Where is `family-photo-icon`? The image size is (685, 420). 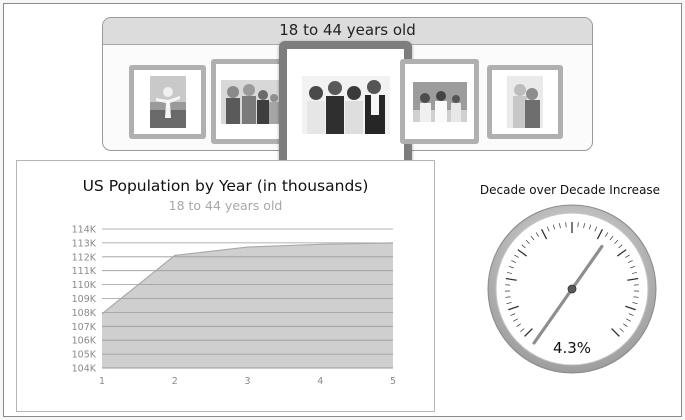 family-photo-icon is located at coordinates (251, 101).